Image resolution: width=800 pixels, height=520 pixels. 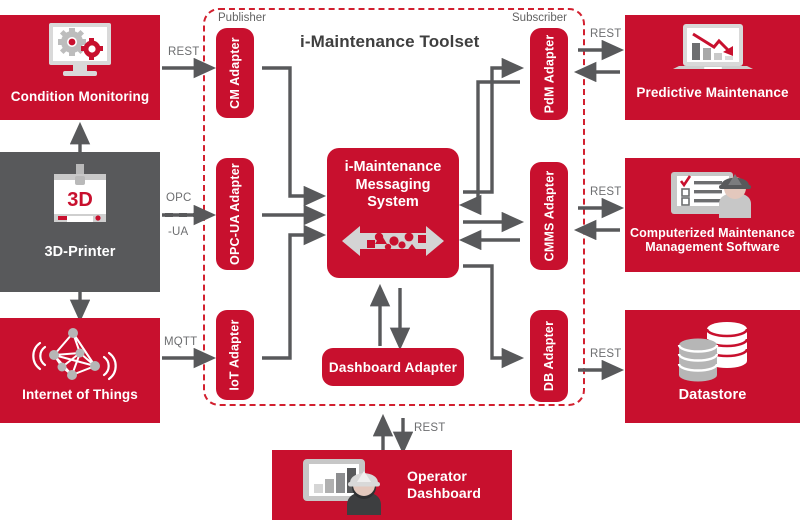 I want to click on tile-3d-printer: 3D 3D-Printer, so click(x=80, y=222).